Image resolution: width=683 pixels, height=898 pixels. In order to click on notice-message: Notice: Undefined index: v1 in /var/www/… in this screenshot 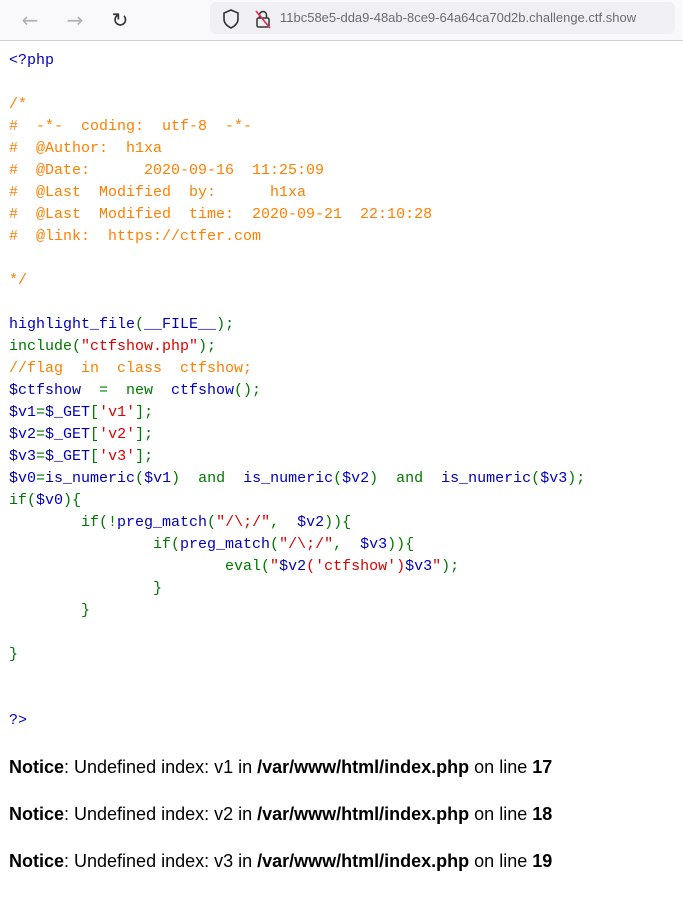, I will do `click(280, 780)`.